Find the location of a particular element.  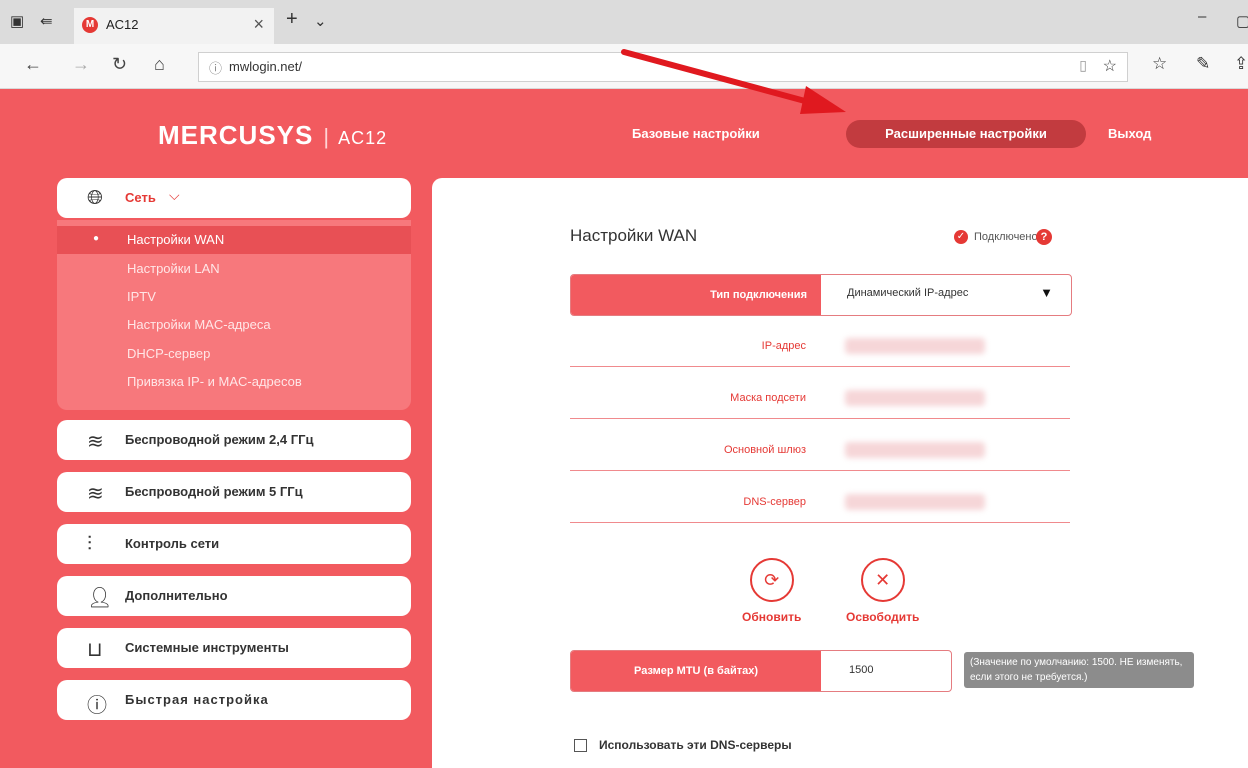

reading-view-icon: ▯ is located at coordinates (1083, 65).